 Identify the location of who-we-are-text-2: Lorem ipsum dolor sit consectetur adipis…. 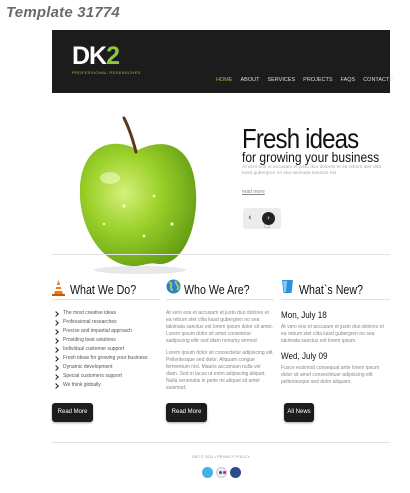
(220, 370).